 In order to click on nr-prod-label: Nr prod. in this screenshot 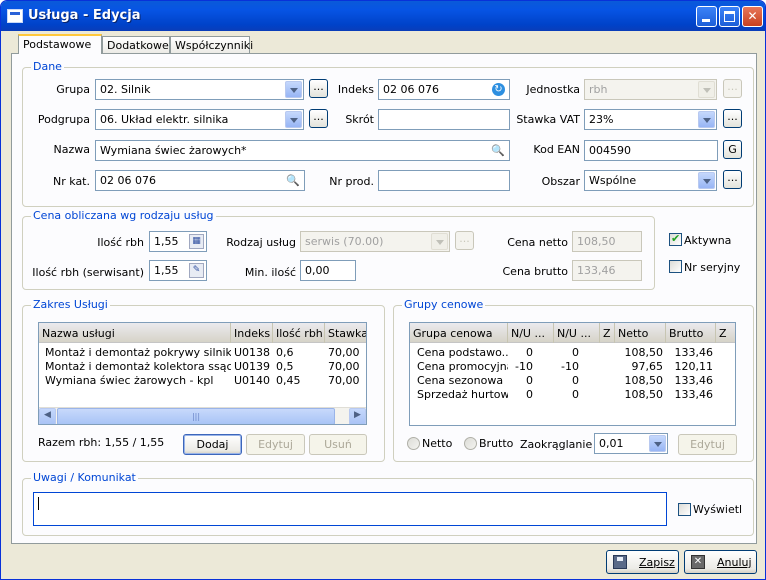, I will do `click(351, 181)`.